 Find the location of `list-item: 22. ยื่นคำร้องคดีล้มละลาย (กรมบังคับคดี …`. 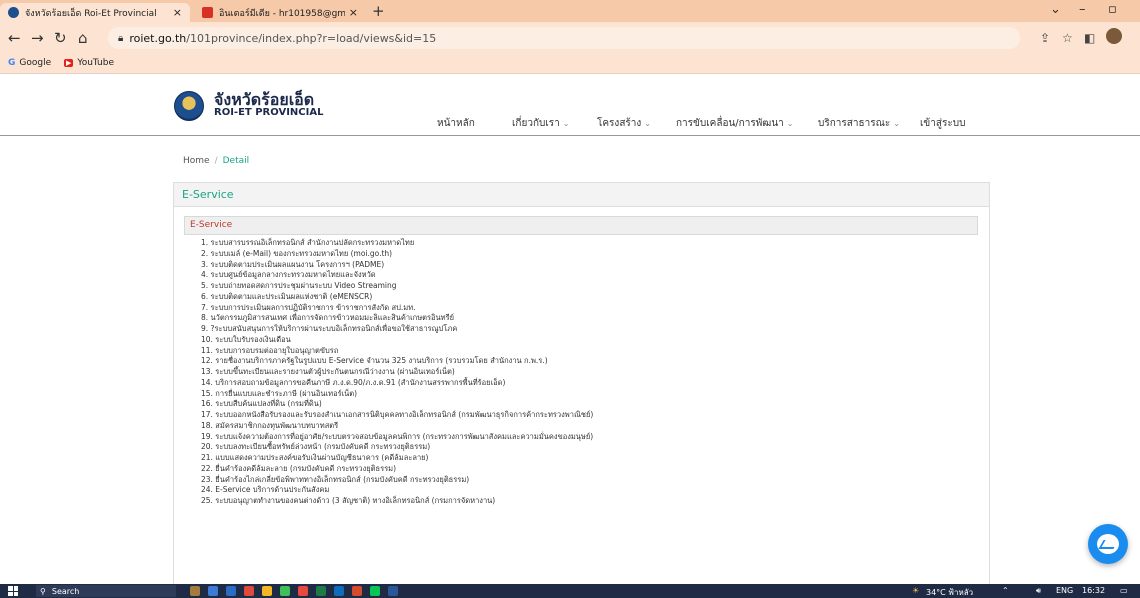

list-item: 22. ยื่นคำร้องคดีล้มละลาย (กรมบังคับคดี … is located at coordinates (581, 469).